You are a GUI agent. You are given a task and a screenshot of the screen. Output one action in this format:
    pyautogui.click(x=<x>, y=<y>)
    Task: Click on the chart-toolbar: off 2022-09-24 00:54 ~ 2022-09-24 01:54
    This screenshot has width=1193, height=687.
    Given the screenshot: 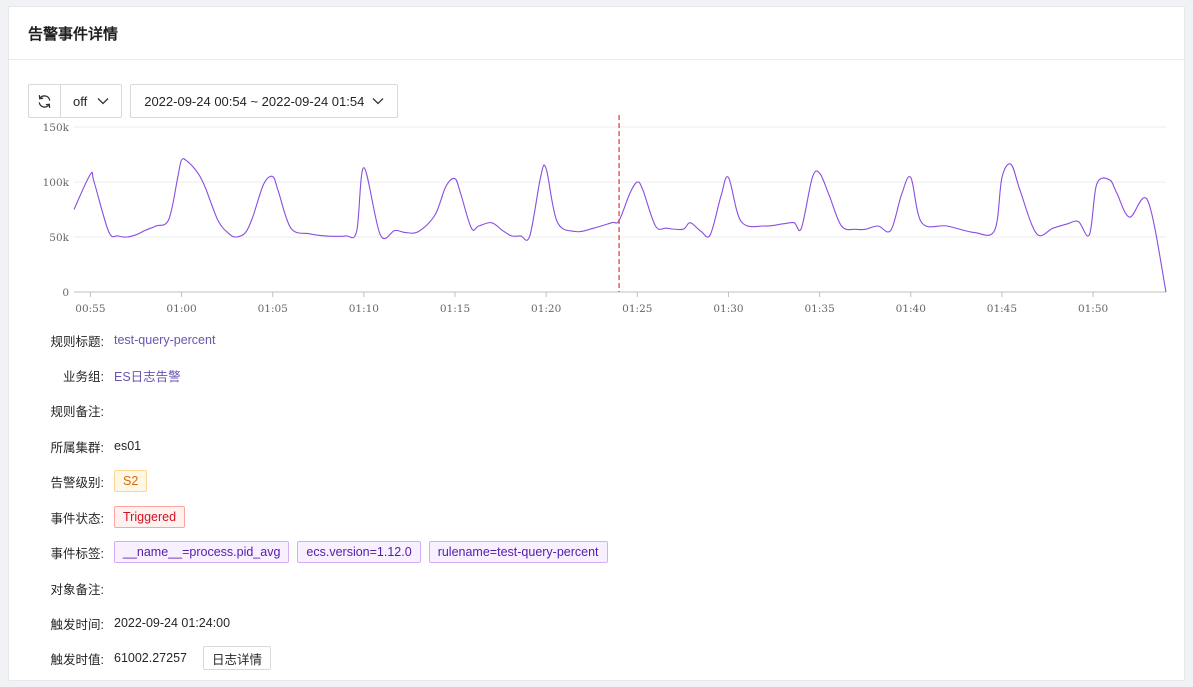 What is the action you would take?
    pyautogui.click(x=213, y=101)
    